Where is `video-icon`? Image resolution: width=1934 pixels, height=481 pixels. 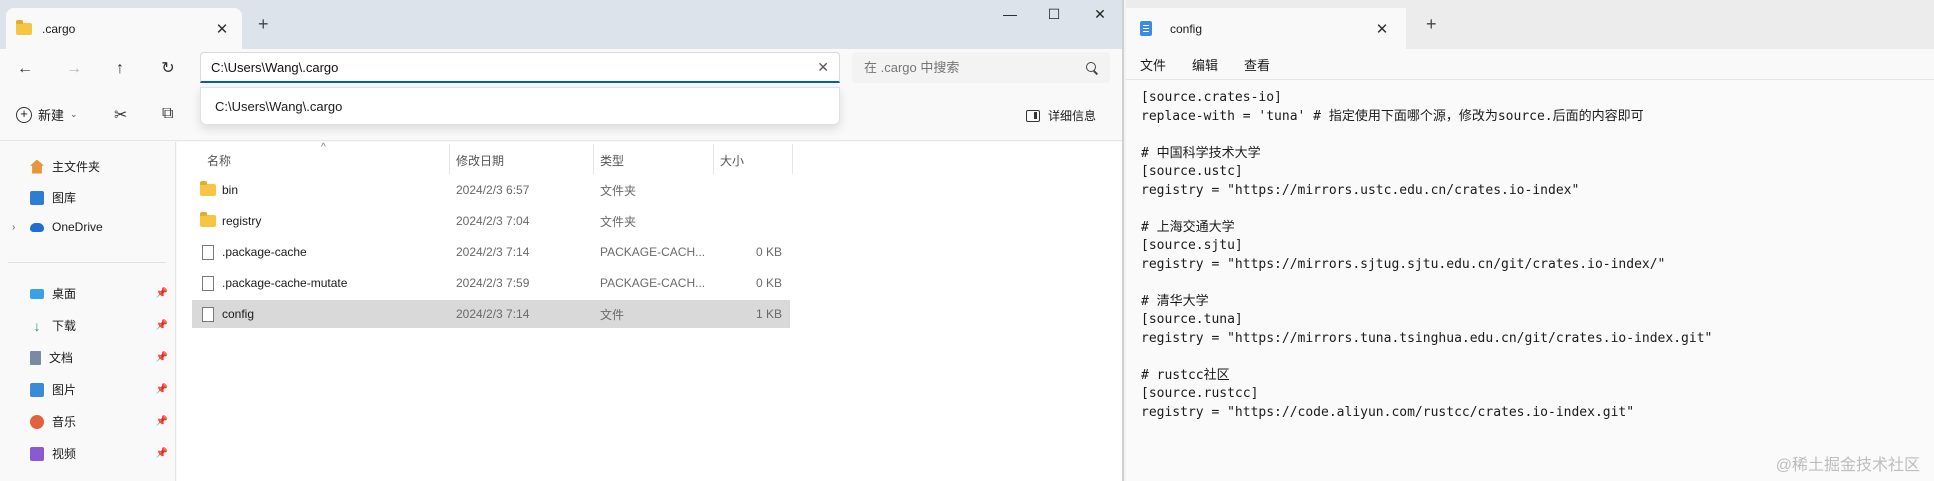
video-icon is located at coordinates (37, 453).